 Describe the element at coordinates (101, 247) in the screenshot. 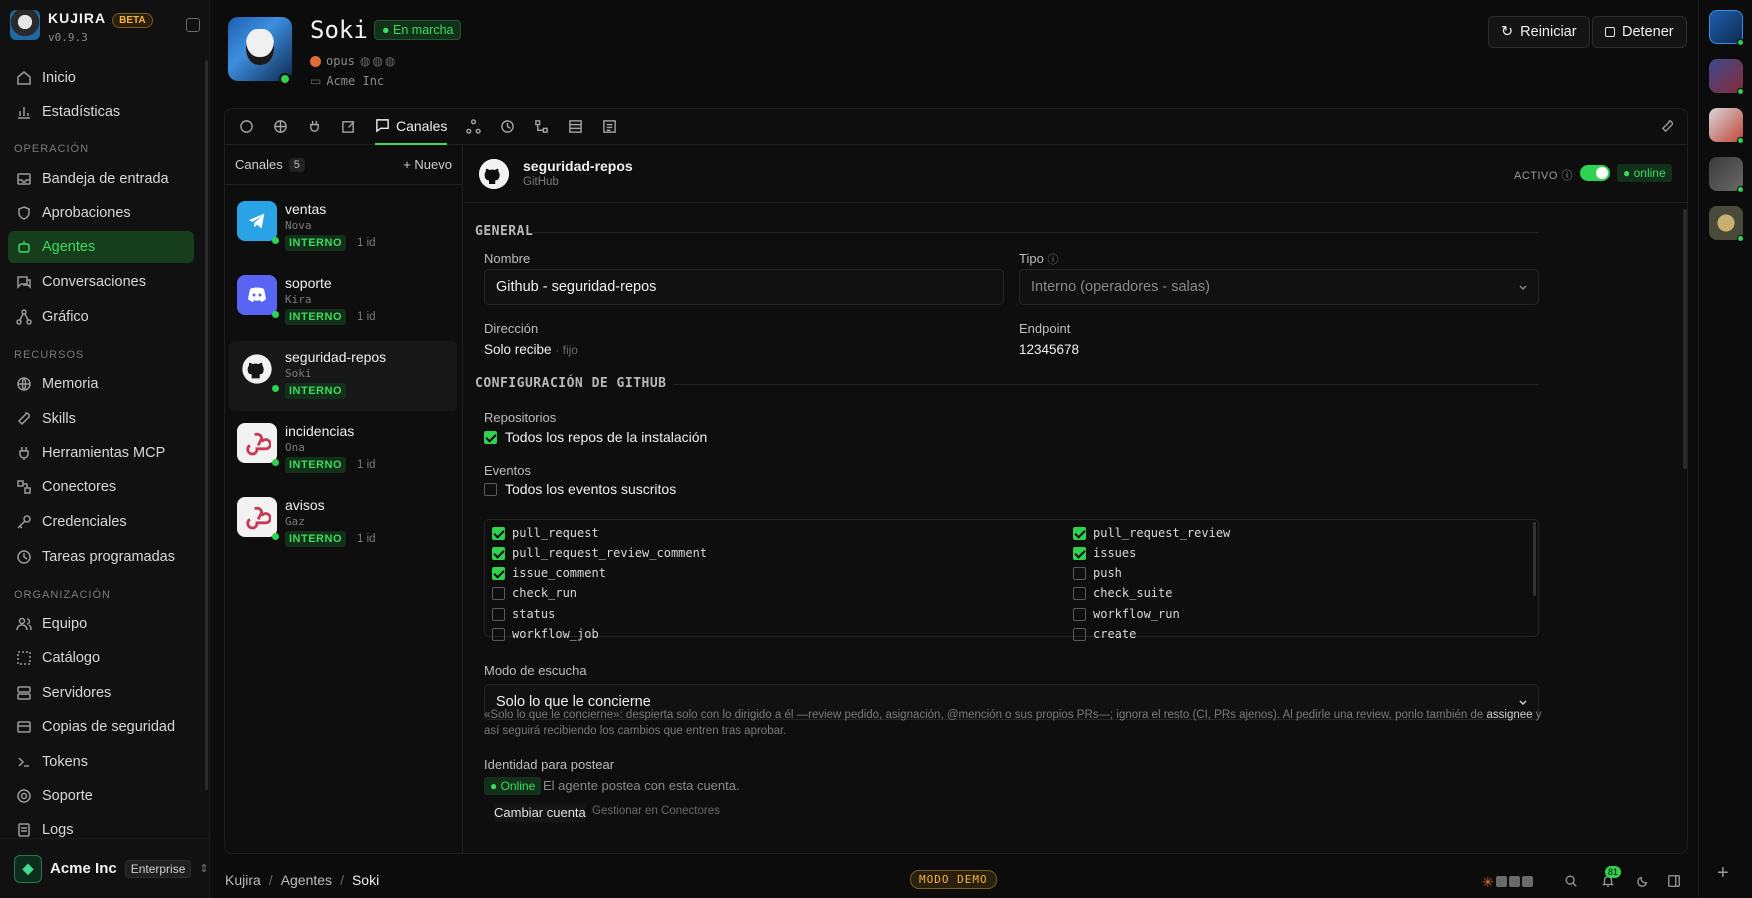

I see `nav-item-agentes: Agentes` at that location.